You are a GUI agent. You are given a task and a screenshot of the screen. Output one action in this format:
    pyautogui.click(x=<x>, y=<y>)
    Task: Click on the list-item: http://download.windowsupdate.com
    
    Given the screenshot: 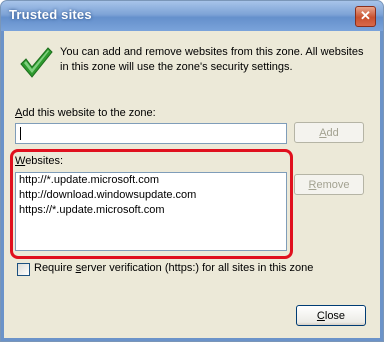 What is the action you would take?
    pyautogui.click(x=151, y=195)
    